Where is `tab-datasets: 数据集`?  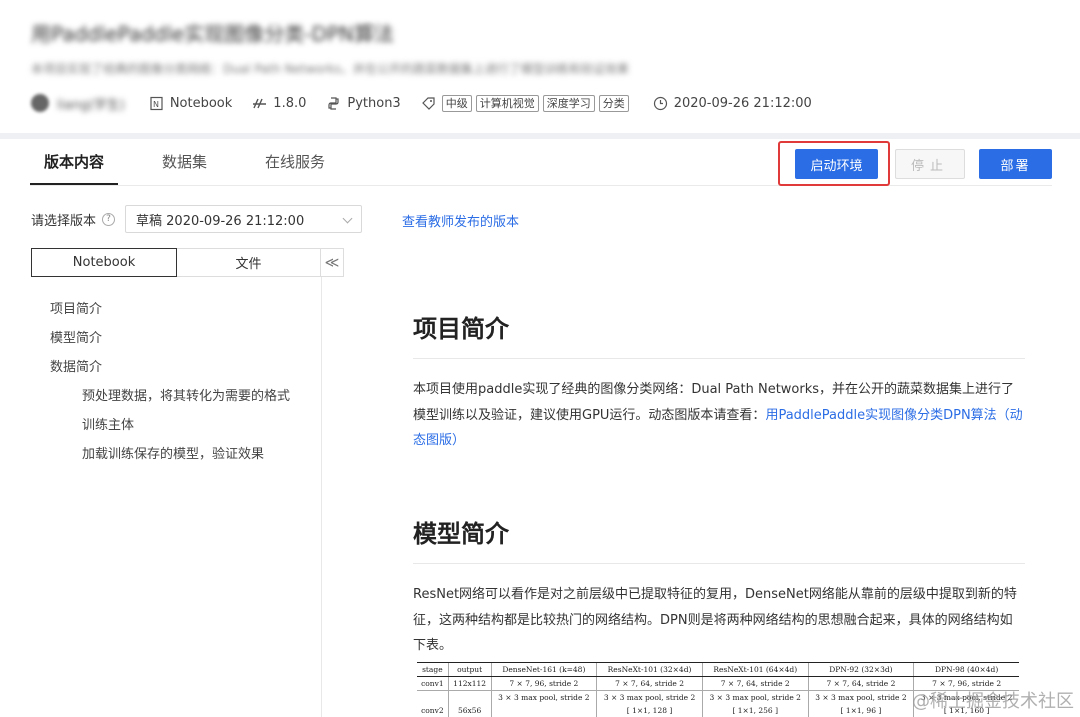
tab-datasets: 数据集 is located at coordinates (184, 162).